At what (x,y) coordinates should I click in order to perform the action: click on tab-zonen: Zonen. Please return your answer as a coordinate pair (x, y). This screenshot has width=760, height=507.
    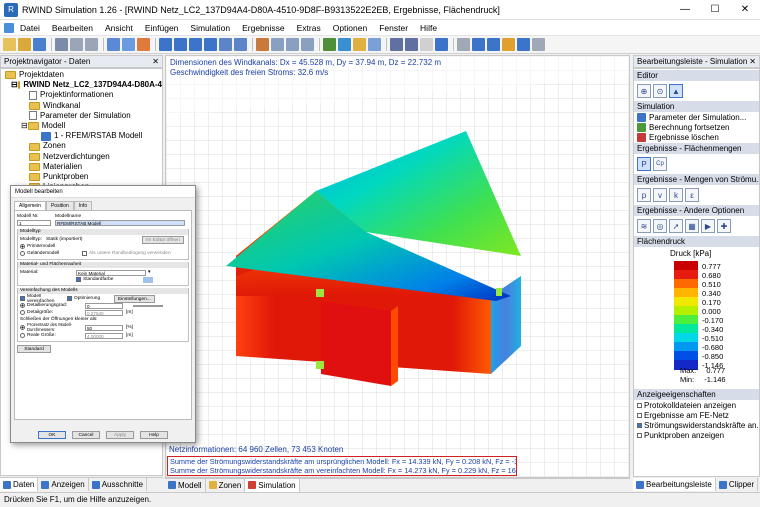
    Looking at the image, I should click on (226, 485).